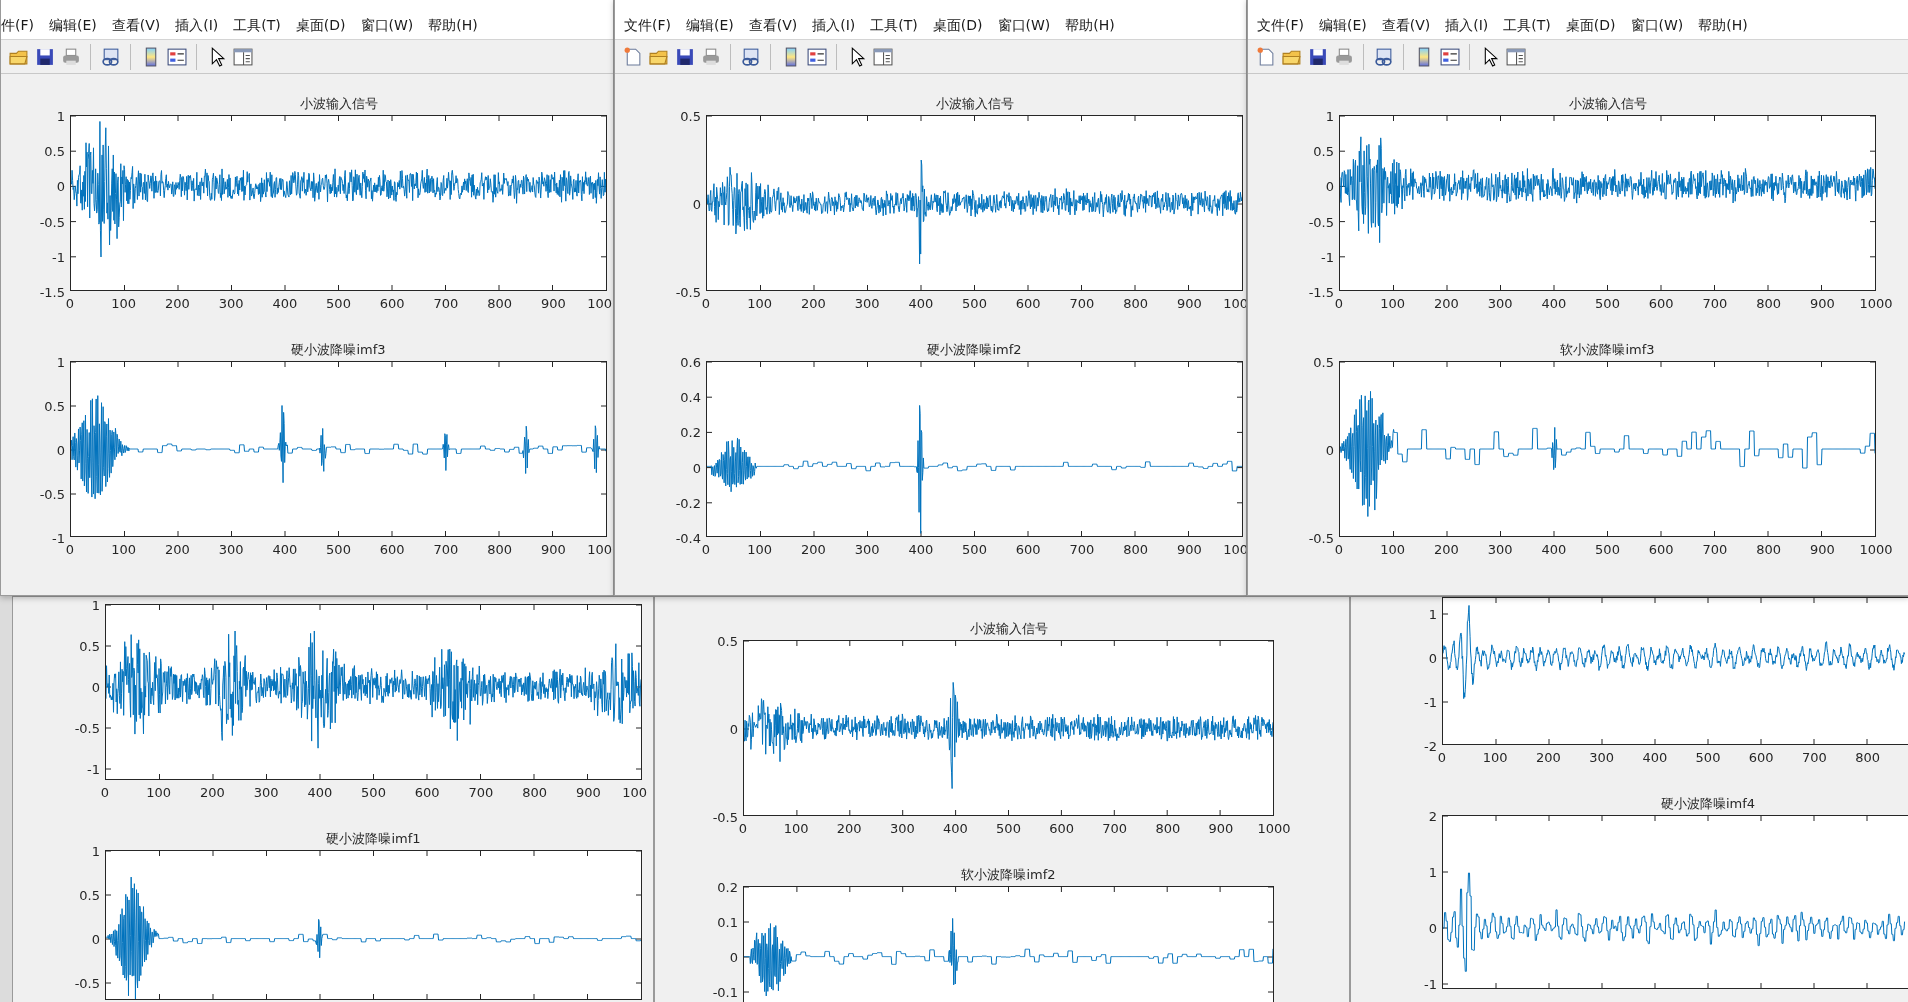  What do you see at coordinates (688, 538) in the screenshot?
I see `y-tick-label: -0.4` at bounding box center [688, 538].